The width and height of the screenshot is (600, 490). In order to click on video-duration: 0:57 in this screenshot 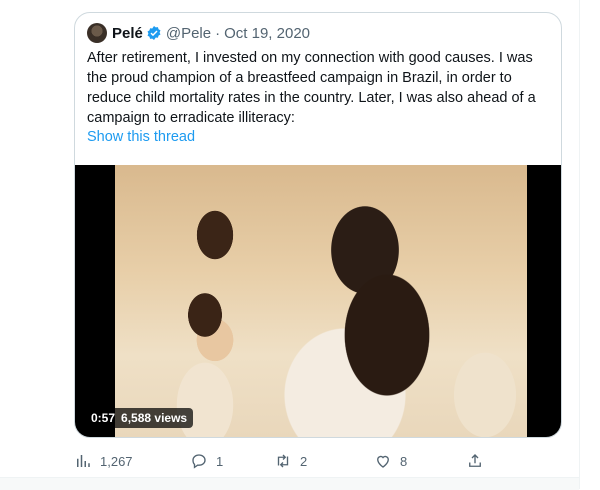, I will do `click(103, 418)`.